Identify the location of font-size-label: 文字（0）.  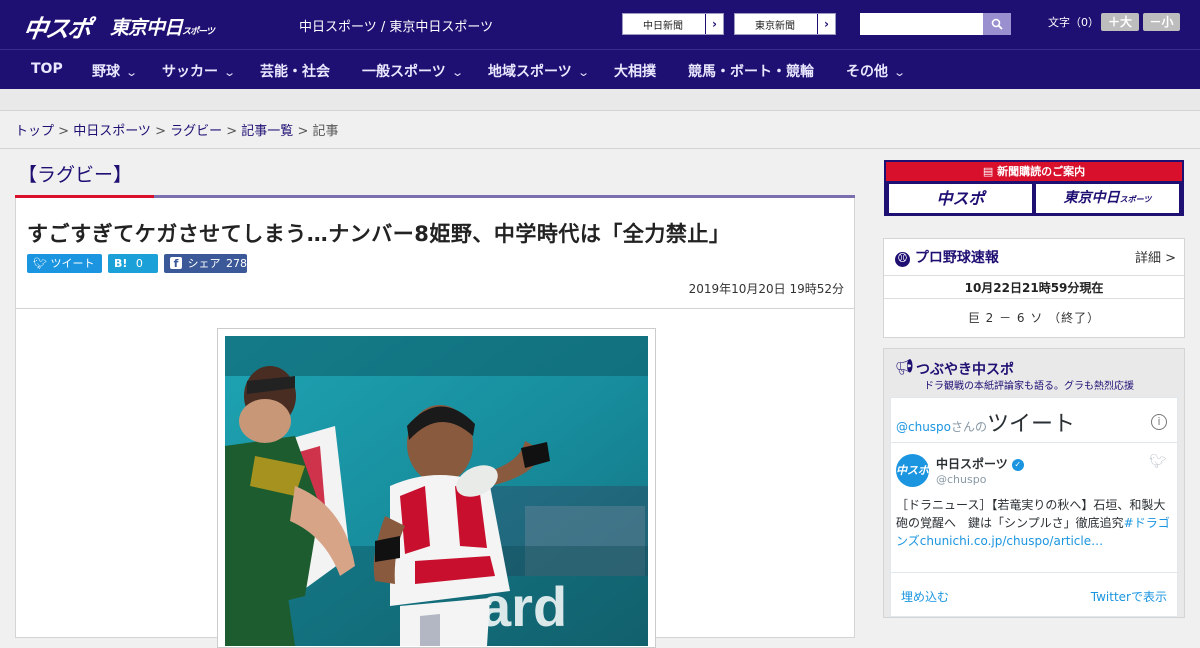
(1073, 22).